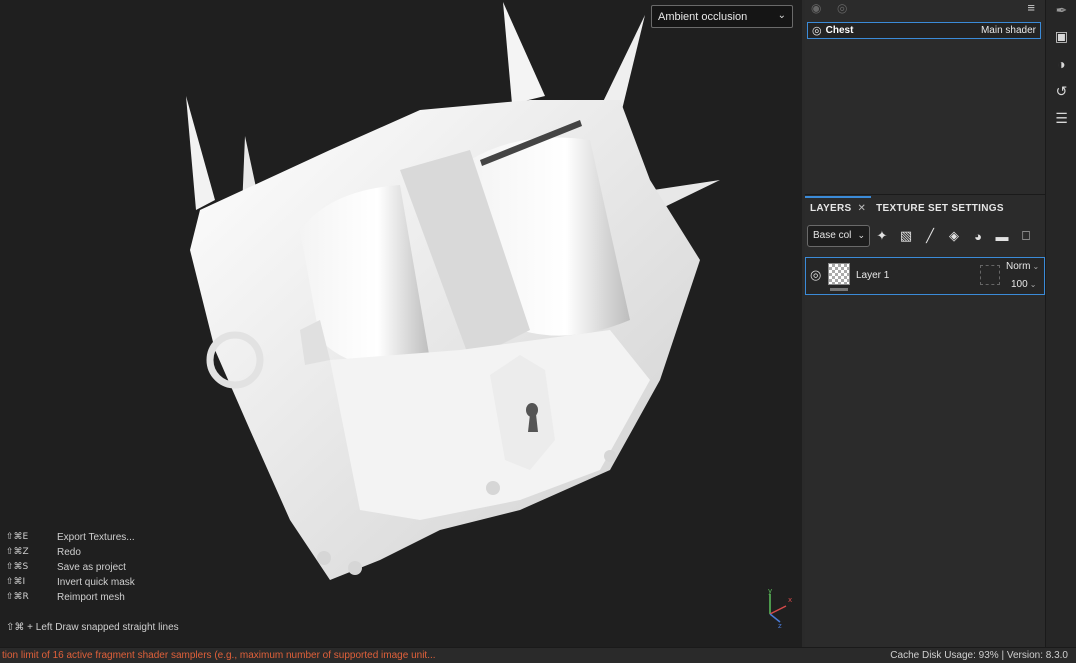 The width and height of the screenshot is (1076, 663). What do you see at coordinates (831, 208) in the screenshot?
I see `tab-label: LAYERS` at bounding box center [831, 208].